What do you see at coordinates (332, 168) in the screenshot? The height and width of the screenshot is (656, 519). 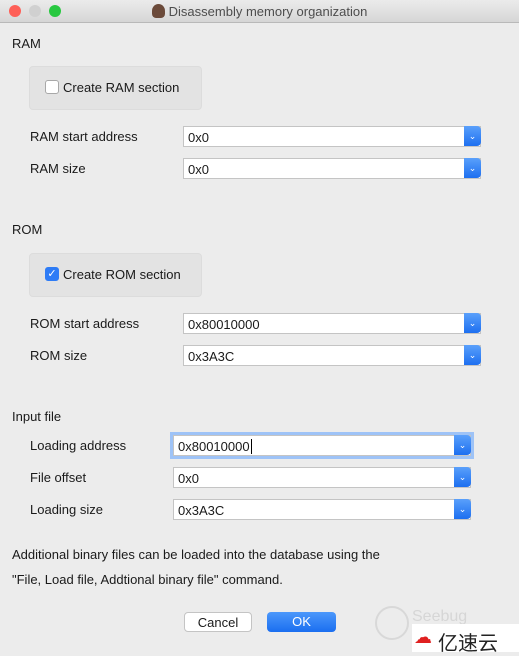 I see `ram-size-combo: 0x0 ⌄` at bounding box center [332, 168].